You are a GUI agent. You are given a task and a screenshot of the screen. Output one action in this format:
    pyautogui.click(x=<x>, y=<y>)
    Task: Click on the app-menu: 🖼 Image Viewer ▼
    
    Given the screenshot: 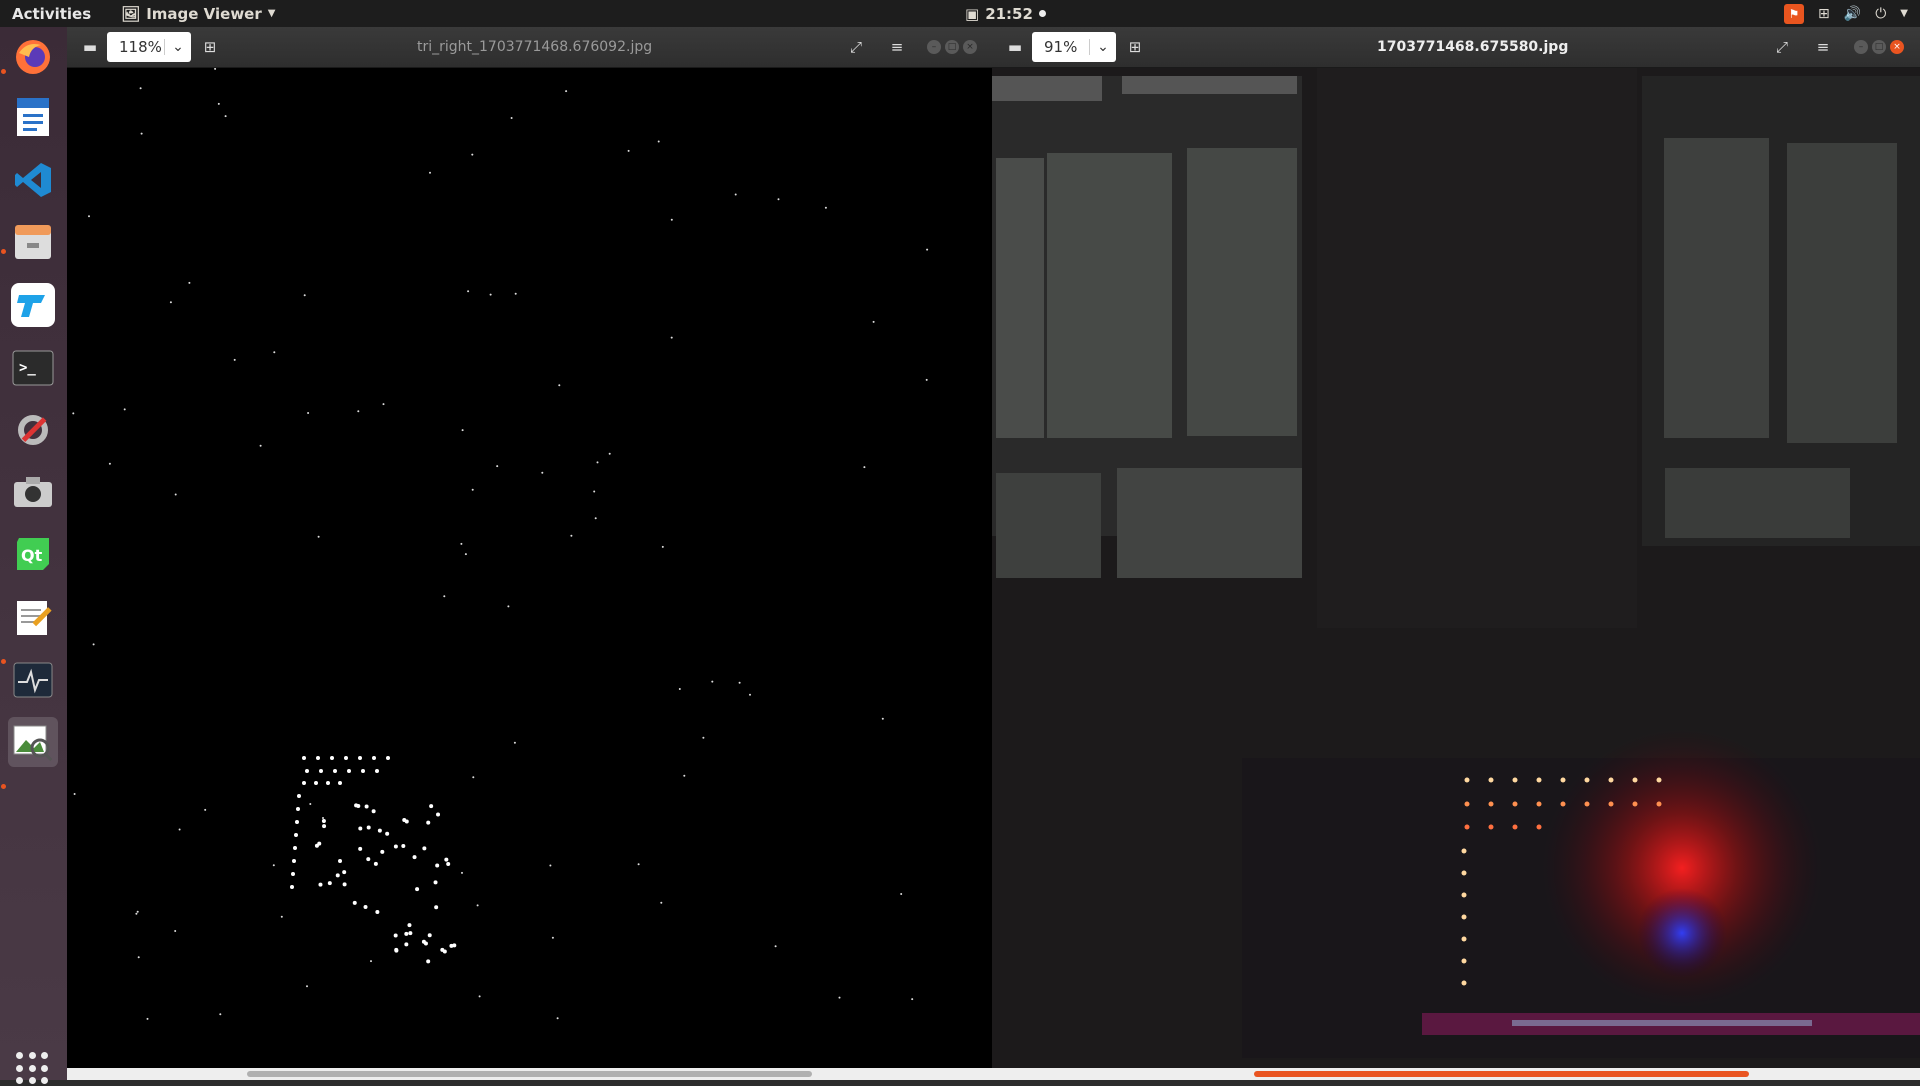 What is the action you would take?
    pyautogui.click(x=198, y=14)
    